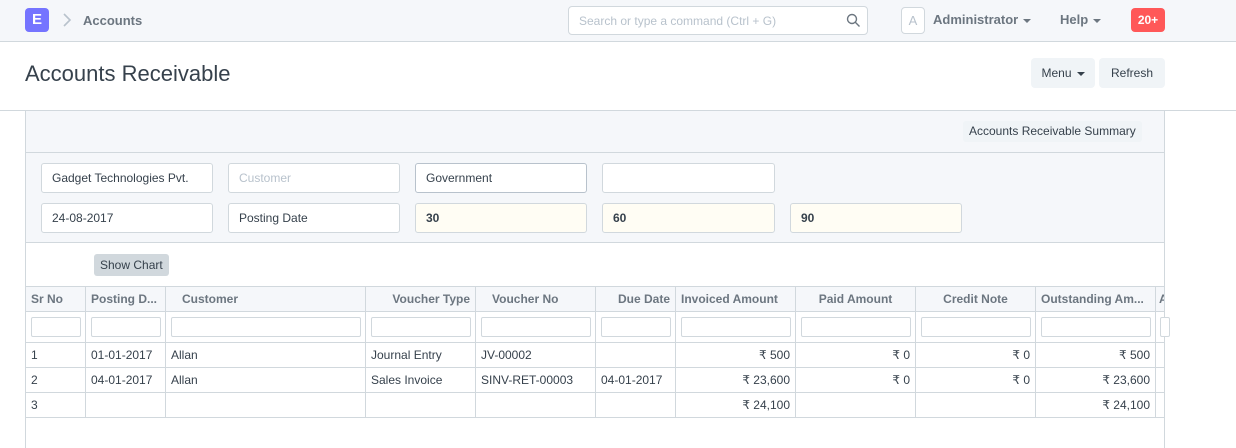  What do you see at coordinates (1160, 299) in the screenshot?
I see `col-header-next: A` at bounding box center [1160, 299].